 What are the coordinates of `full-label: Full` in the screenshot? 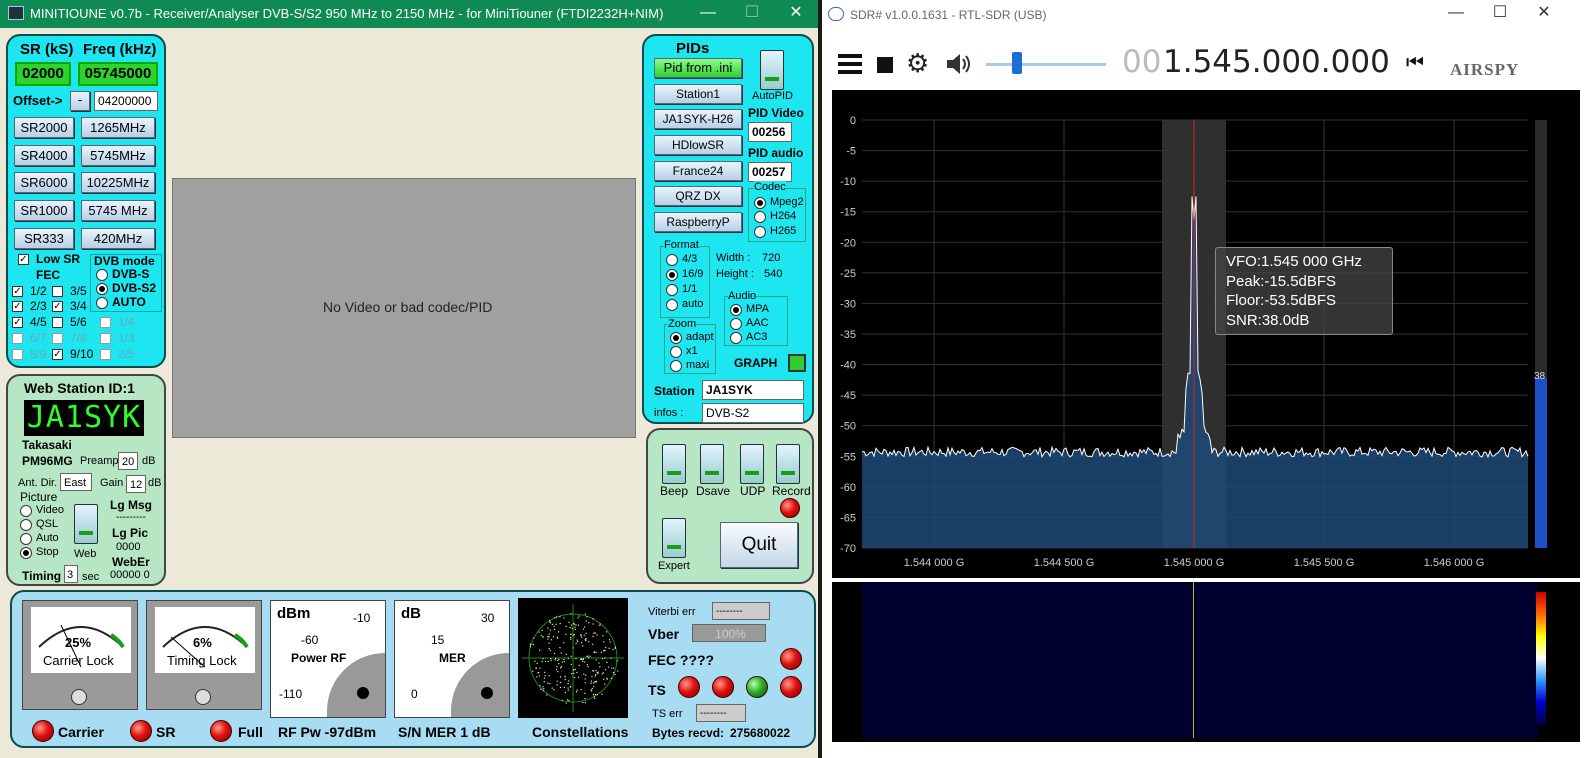 It's located at (250, 732).